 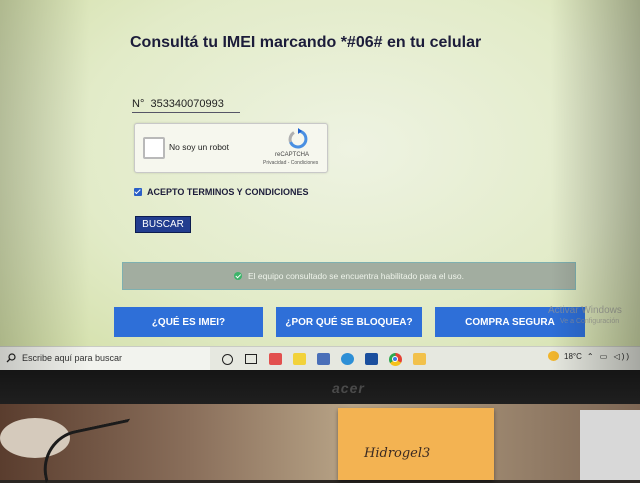 I want to click on search-icon, so click(x=11, y=358).